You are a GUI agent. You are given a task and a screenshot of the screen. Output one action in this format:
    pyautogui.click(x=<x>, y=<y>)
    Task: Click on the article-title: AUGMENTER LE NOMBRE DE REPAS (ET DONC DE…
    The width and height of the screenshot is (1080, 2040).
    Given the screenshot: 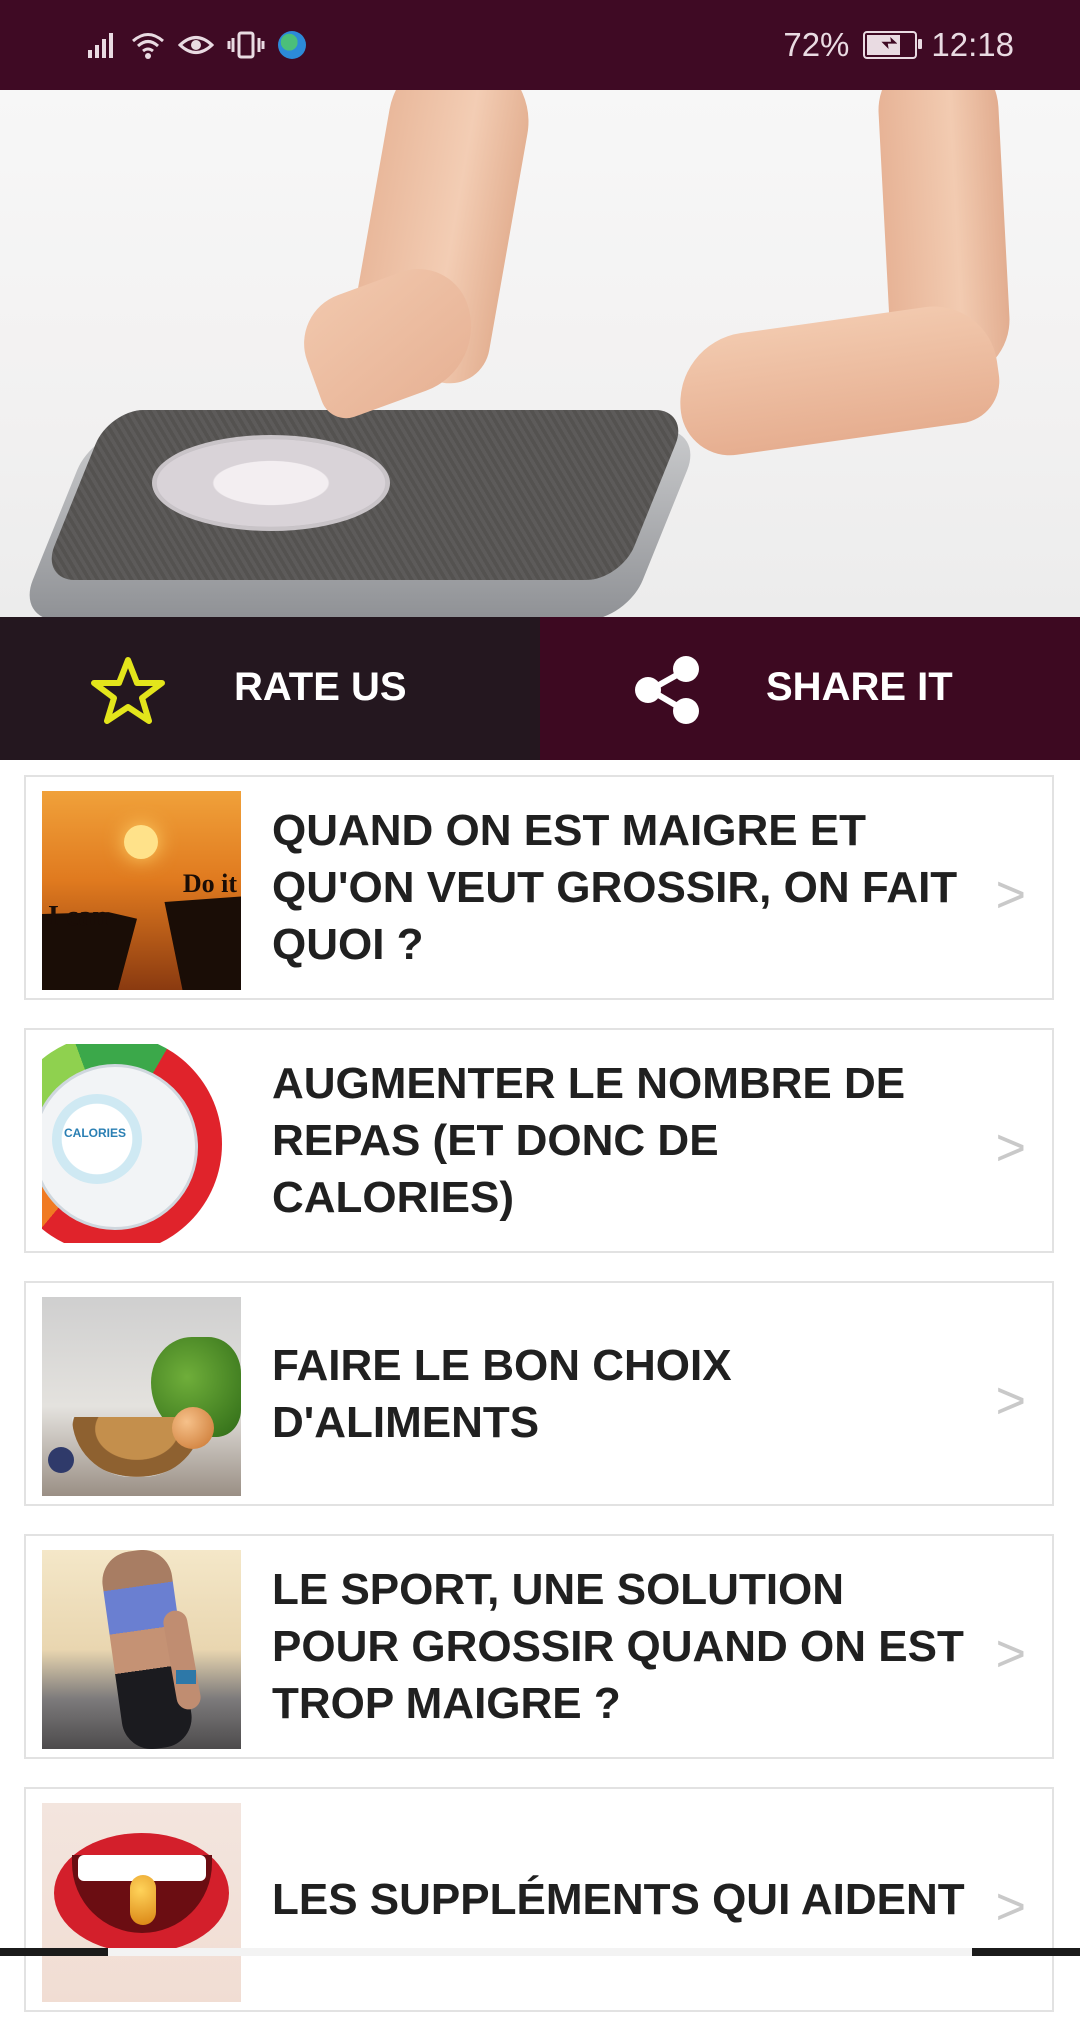 What is the action you would take?
    pyautogui.click(x=589, y=1140)
    